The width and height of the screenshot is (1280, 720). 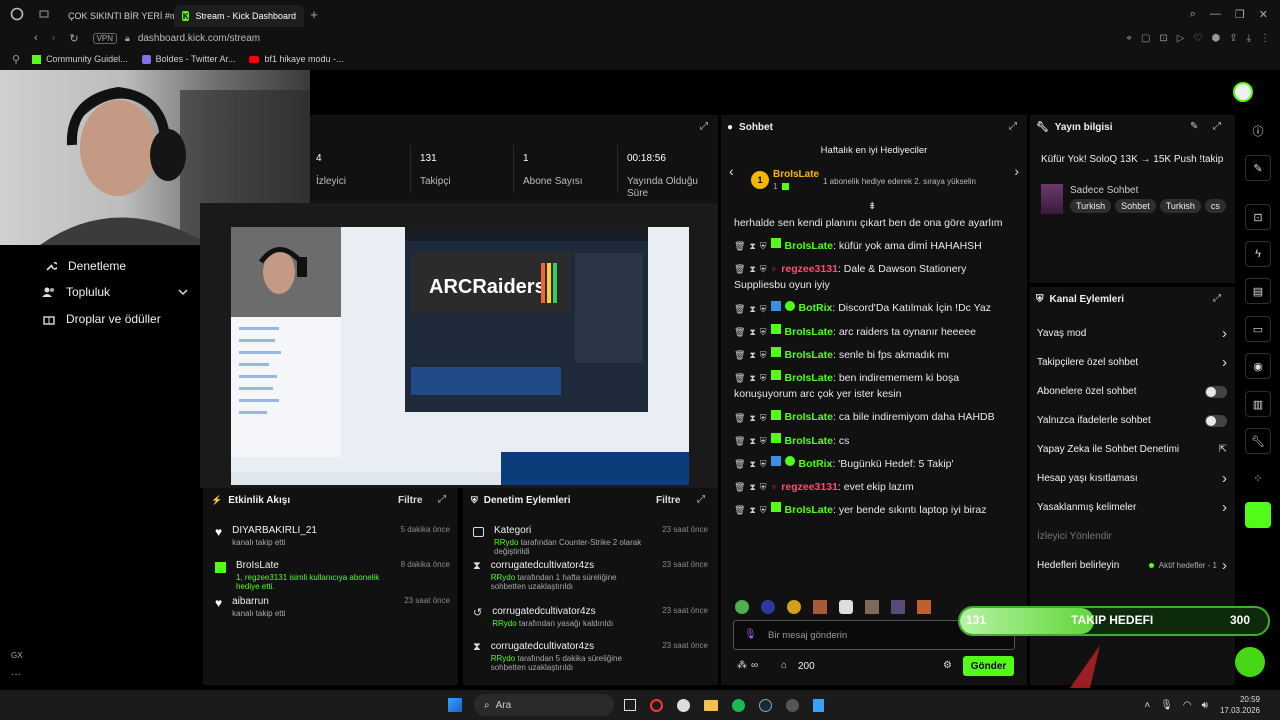 I want to click on mic-icon: 🎙︎, so click(x=750, y=634).